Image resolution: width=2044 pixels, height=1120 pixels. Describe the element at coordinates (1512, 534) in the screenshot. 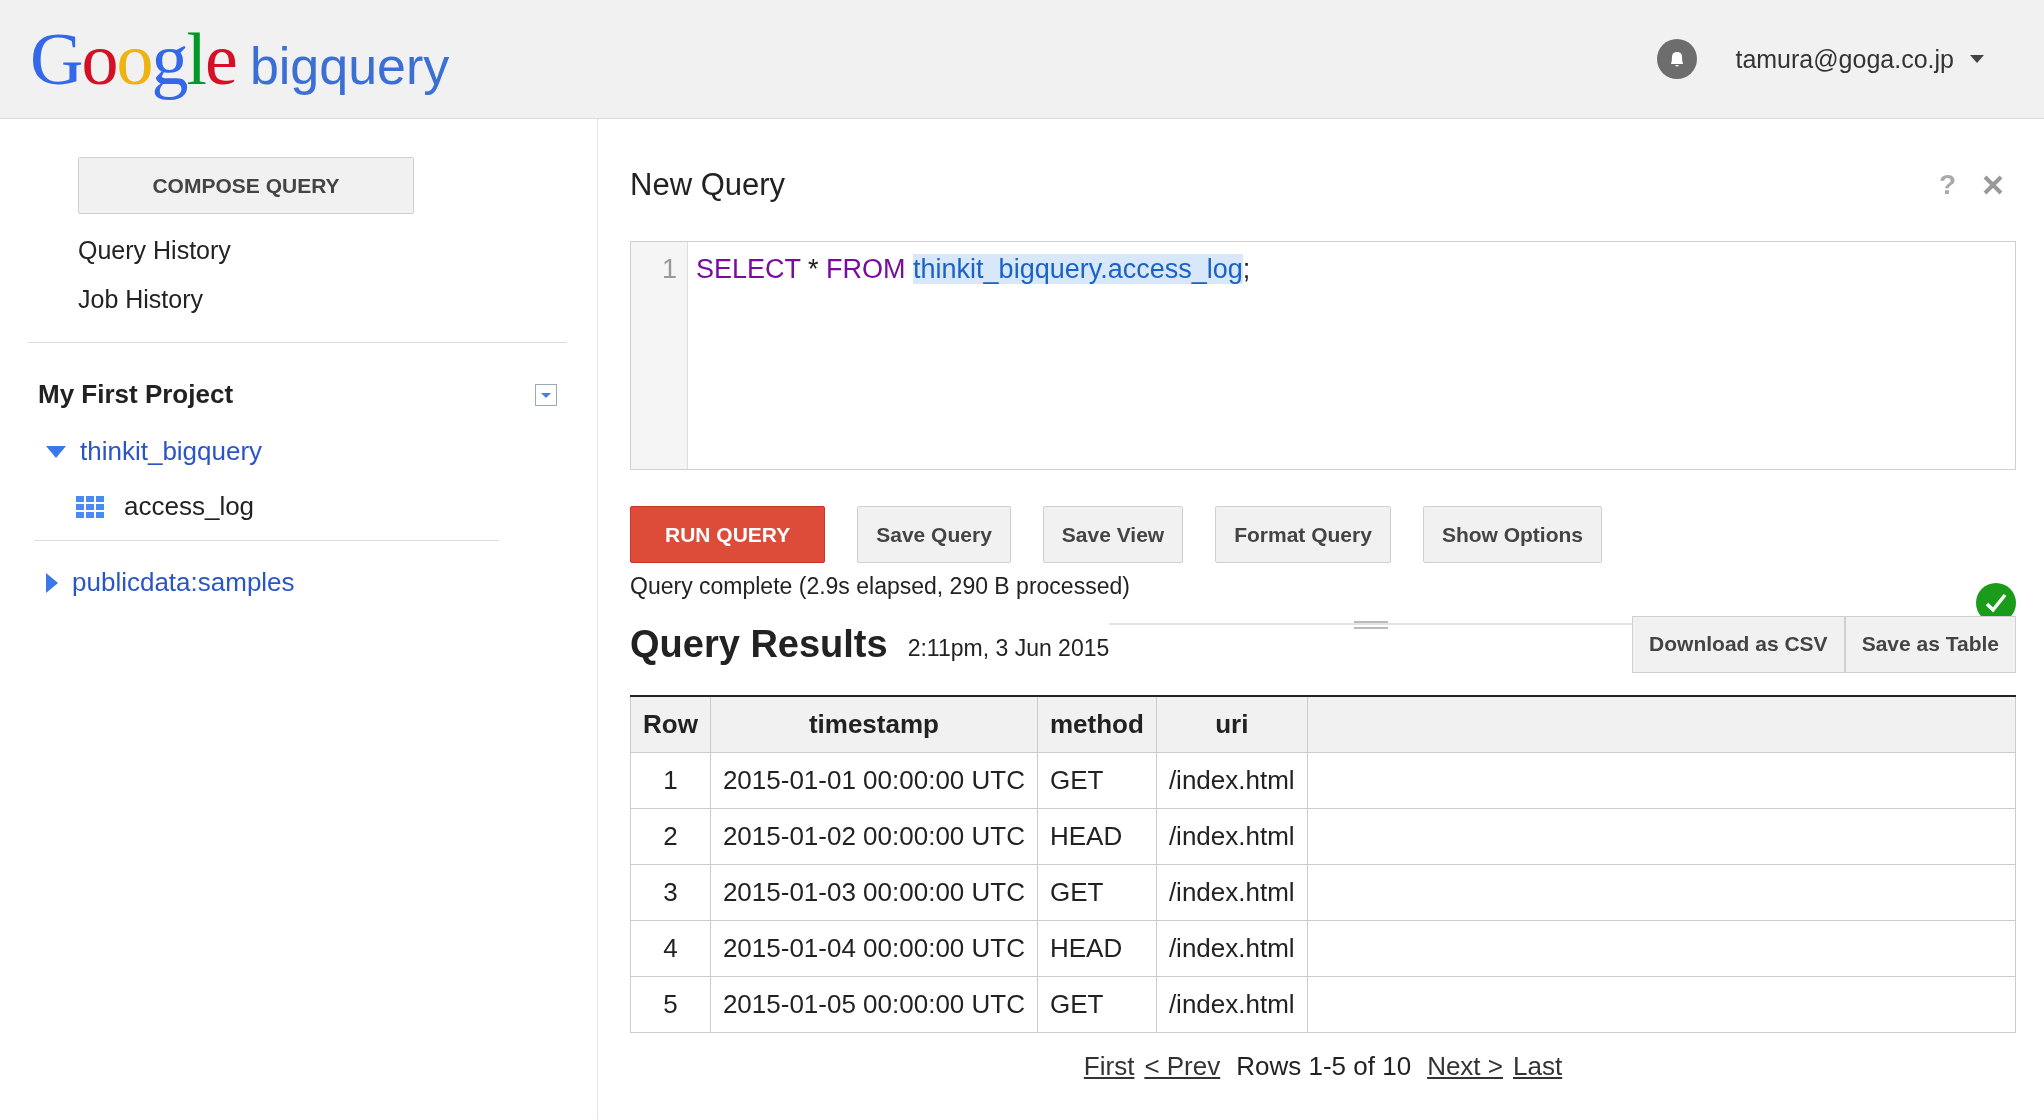

I see `action-button: Show Options` at that location.